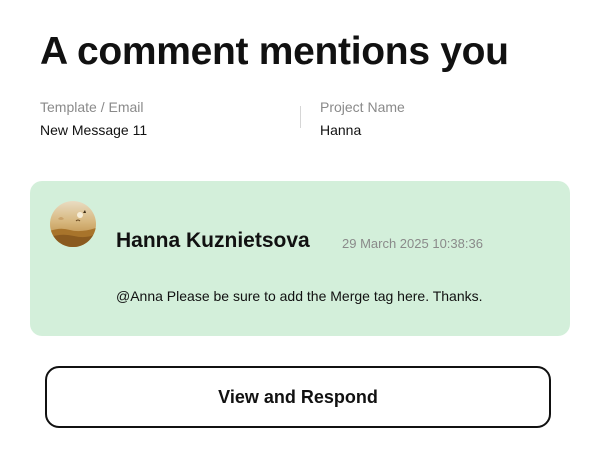 This screenshot has height=459, width=593. I want to click on meta-divider, so click(300, 117).